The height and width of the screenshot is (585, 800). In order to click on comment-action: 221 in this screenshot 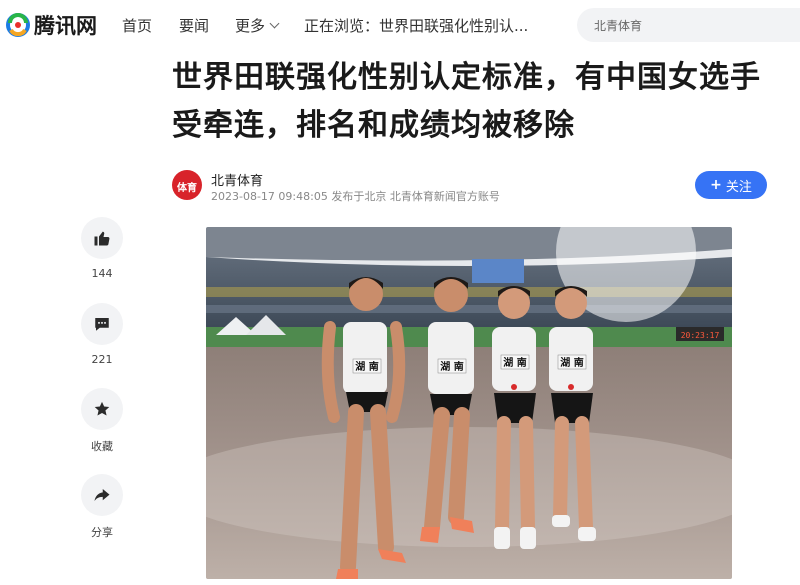, I will do `click(103, 334)`.